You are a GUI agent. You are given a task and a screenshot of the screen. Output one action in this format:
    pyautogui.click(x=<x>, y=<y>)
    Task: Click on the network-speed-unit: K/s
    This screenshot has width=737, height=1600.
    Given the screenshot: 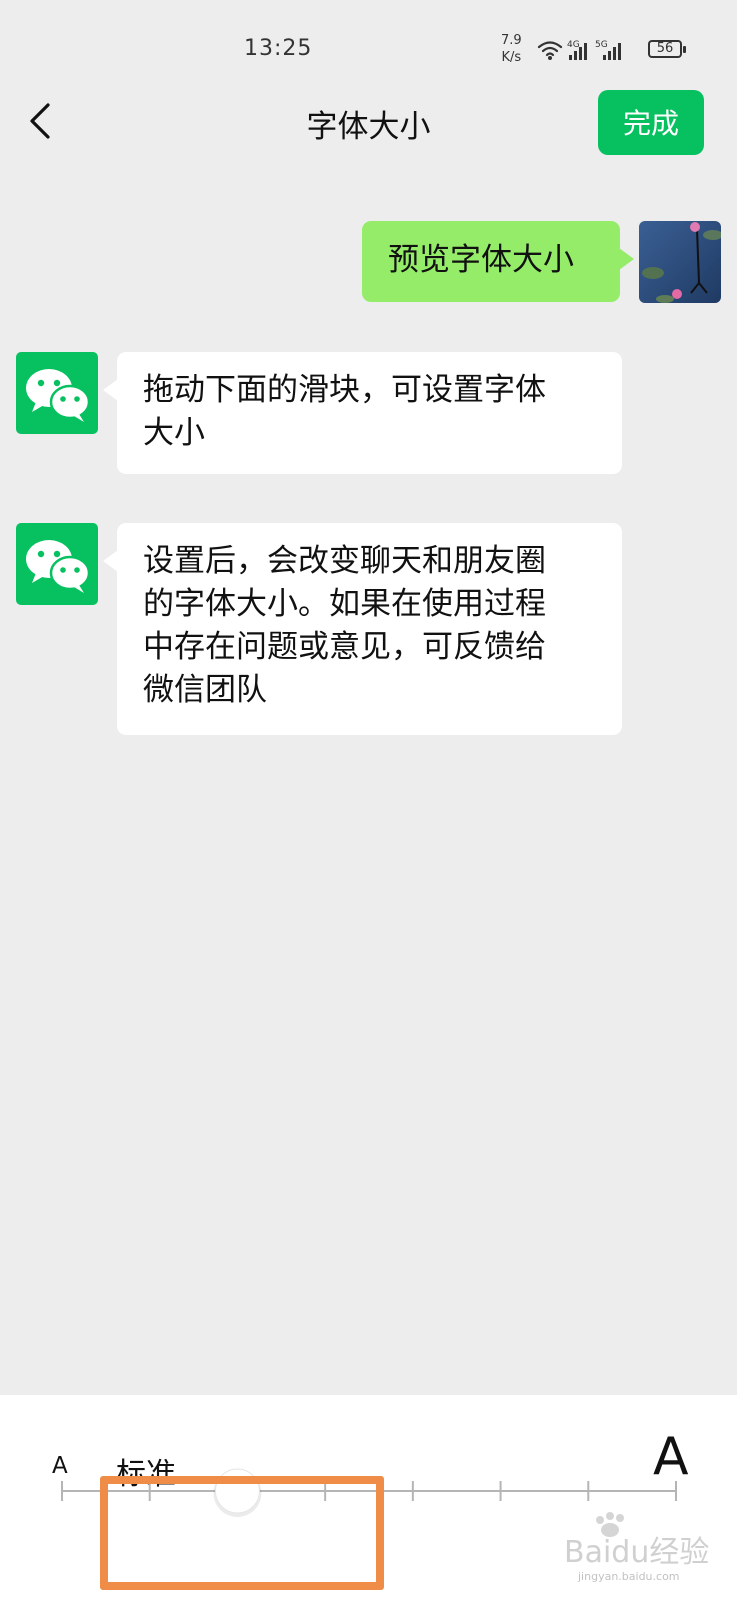 What is the action you would take?
    pyautogui.click(x=511, y=57)
    